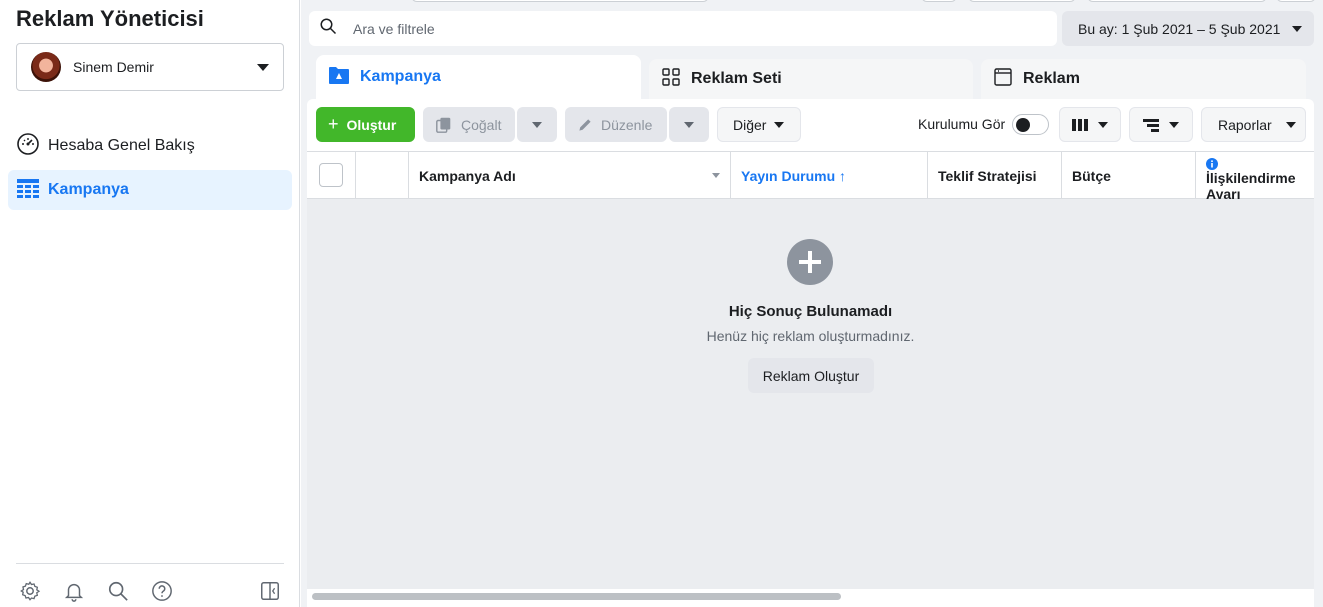  I want to click on column-header-bid-strategy: Teklif Stratejisi, so click(995, 175).